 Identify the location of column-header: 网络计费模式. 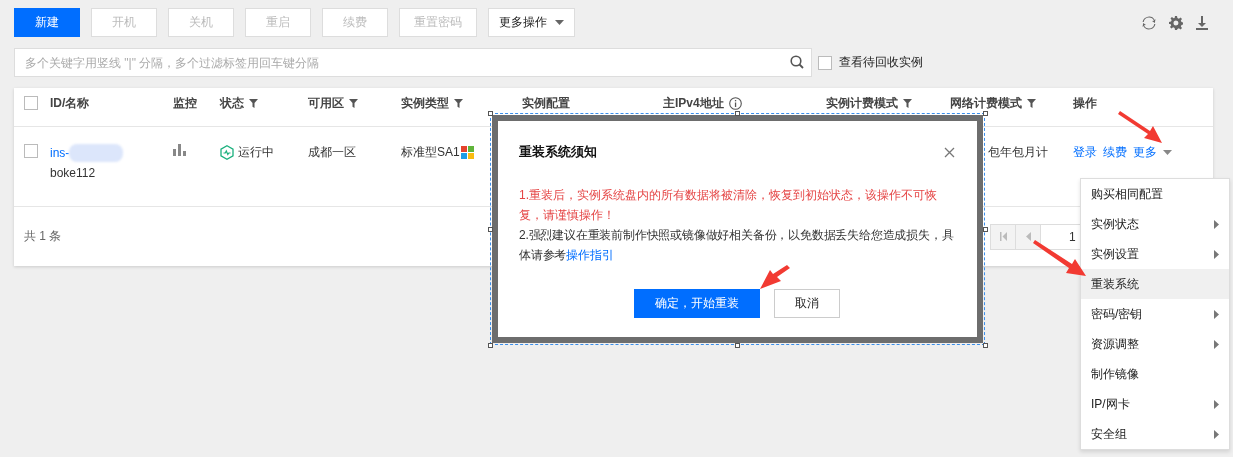
(986, 103).